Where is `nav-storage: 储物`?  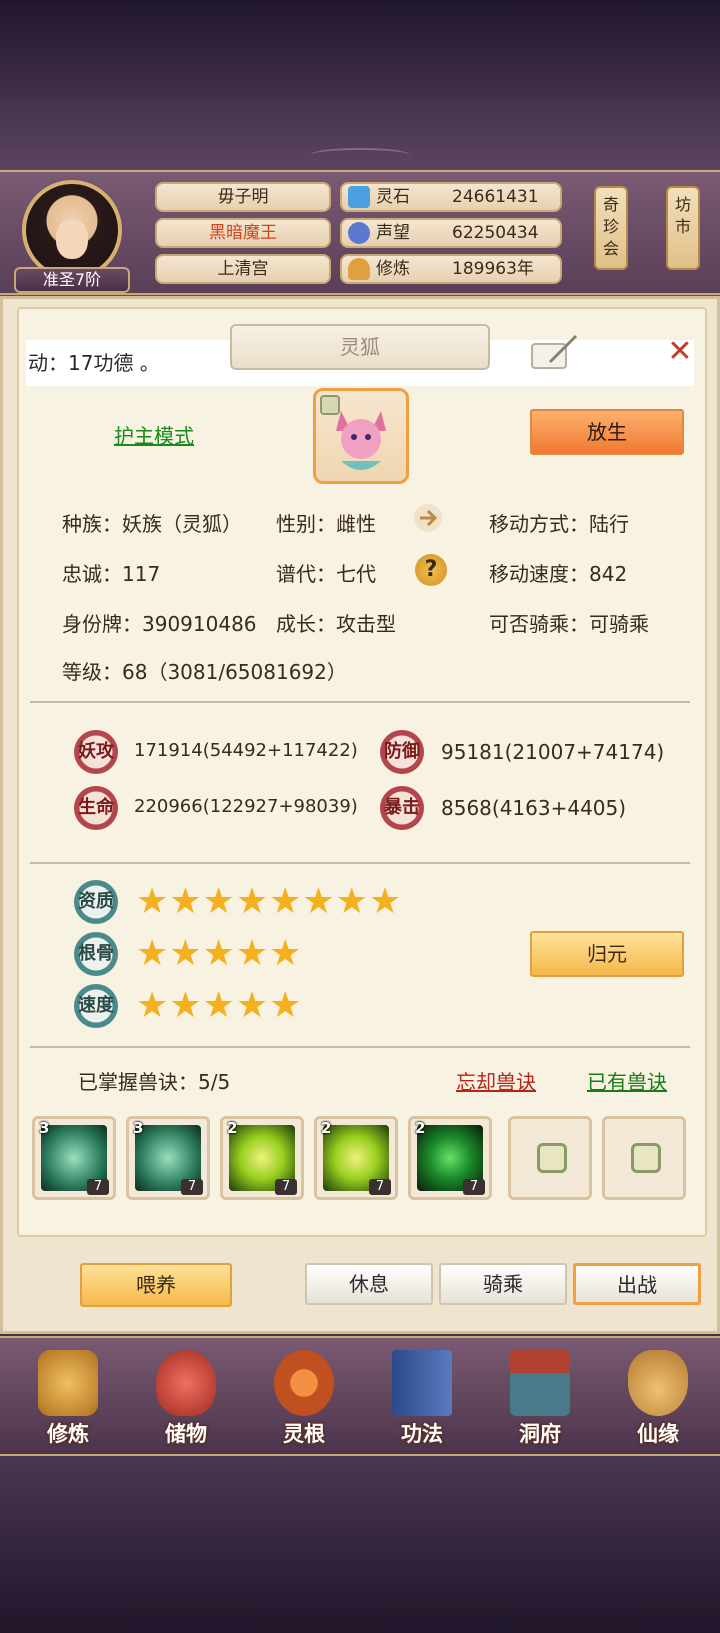 nav-storage: 储物 is located at coordinates (186, 1398).